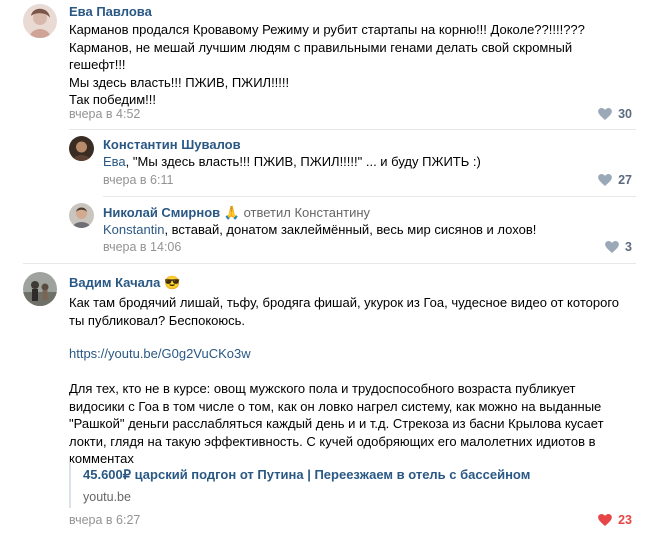  I want to click on youtube-link: https://youtu.be/G0g2VuCKo3w, so click(160, 354).